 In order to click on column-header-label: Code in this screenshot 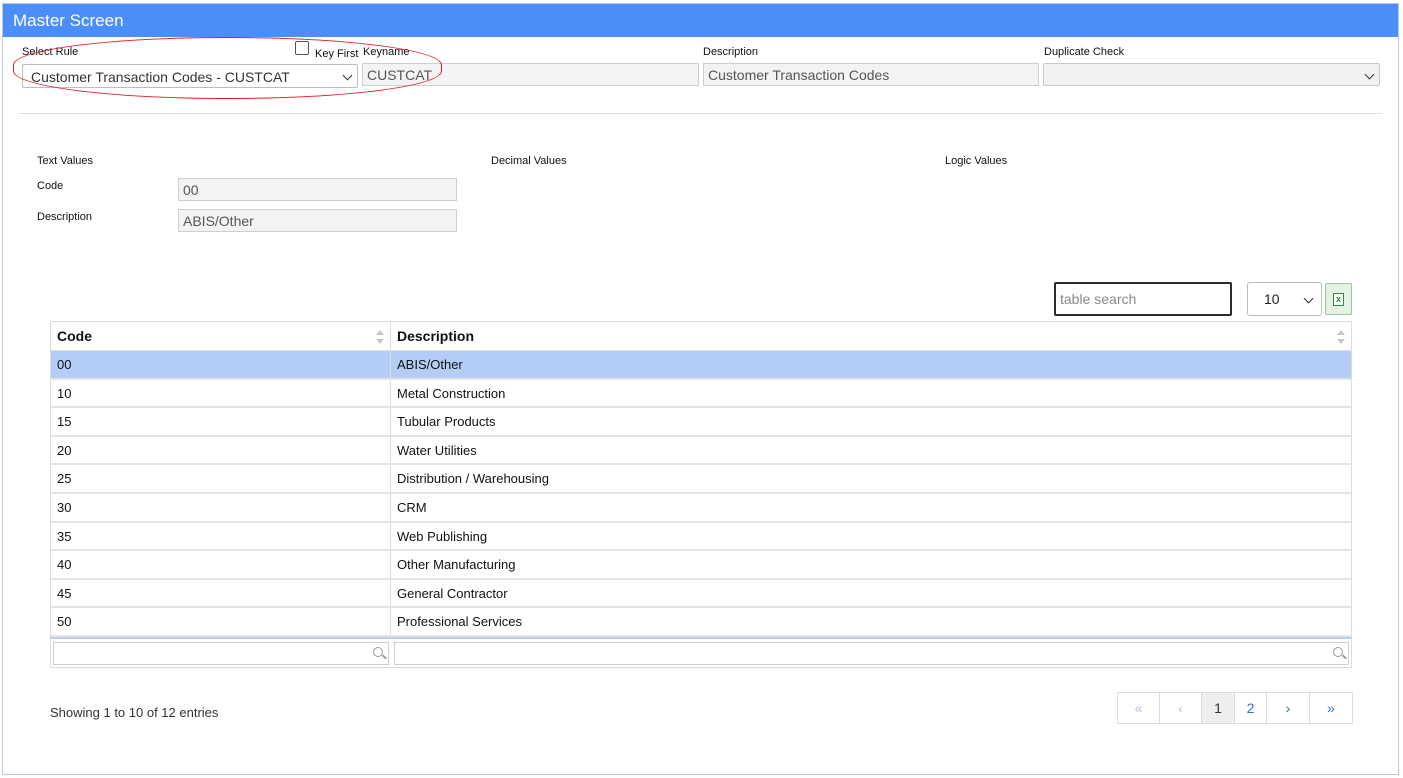, I will do `click(74, 336)`.